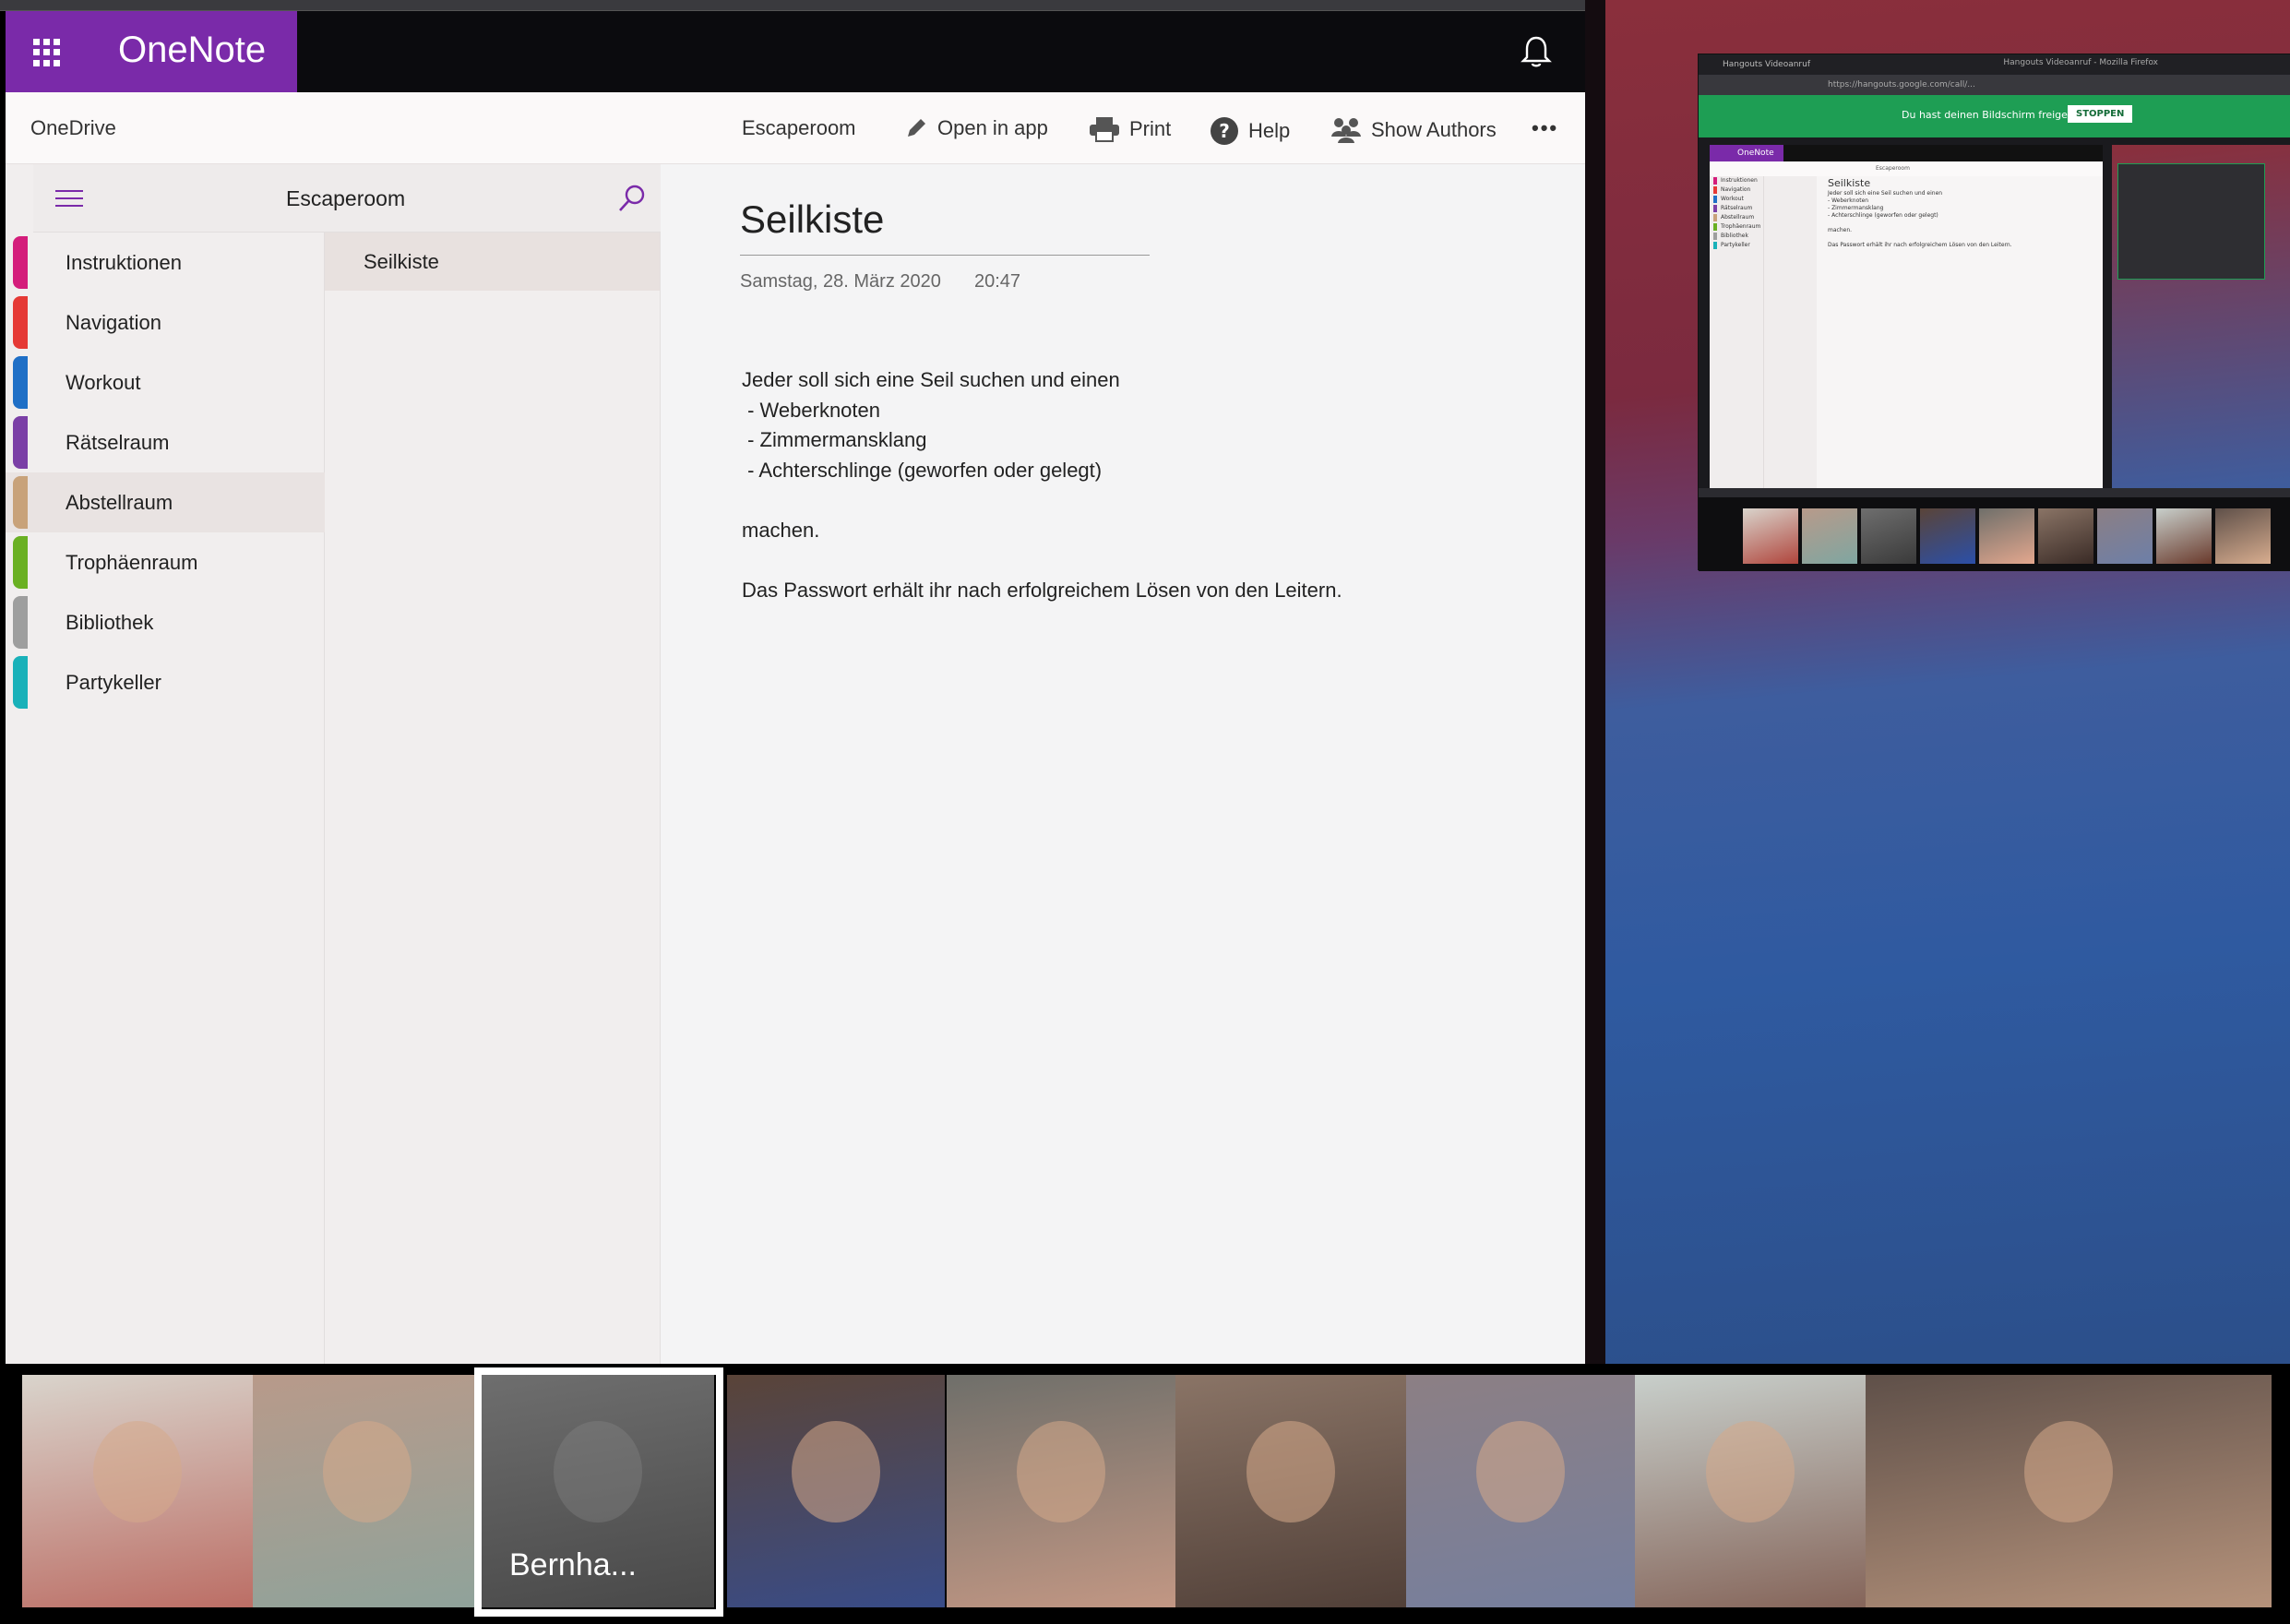  Describe the element at coordinates (110, 622) in the screenshot. I see `section-label: Bibliothek` at that location.